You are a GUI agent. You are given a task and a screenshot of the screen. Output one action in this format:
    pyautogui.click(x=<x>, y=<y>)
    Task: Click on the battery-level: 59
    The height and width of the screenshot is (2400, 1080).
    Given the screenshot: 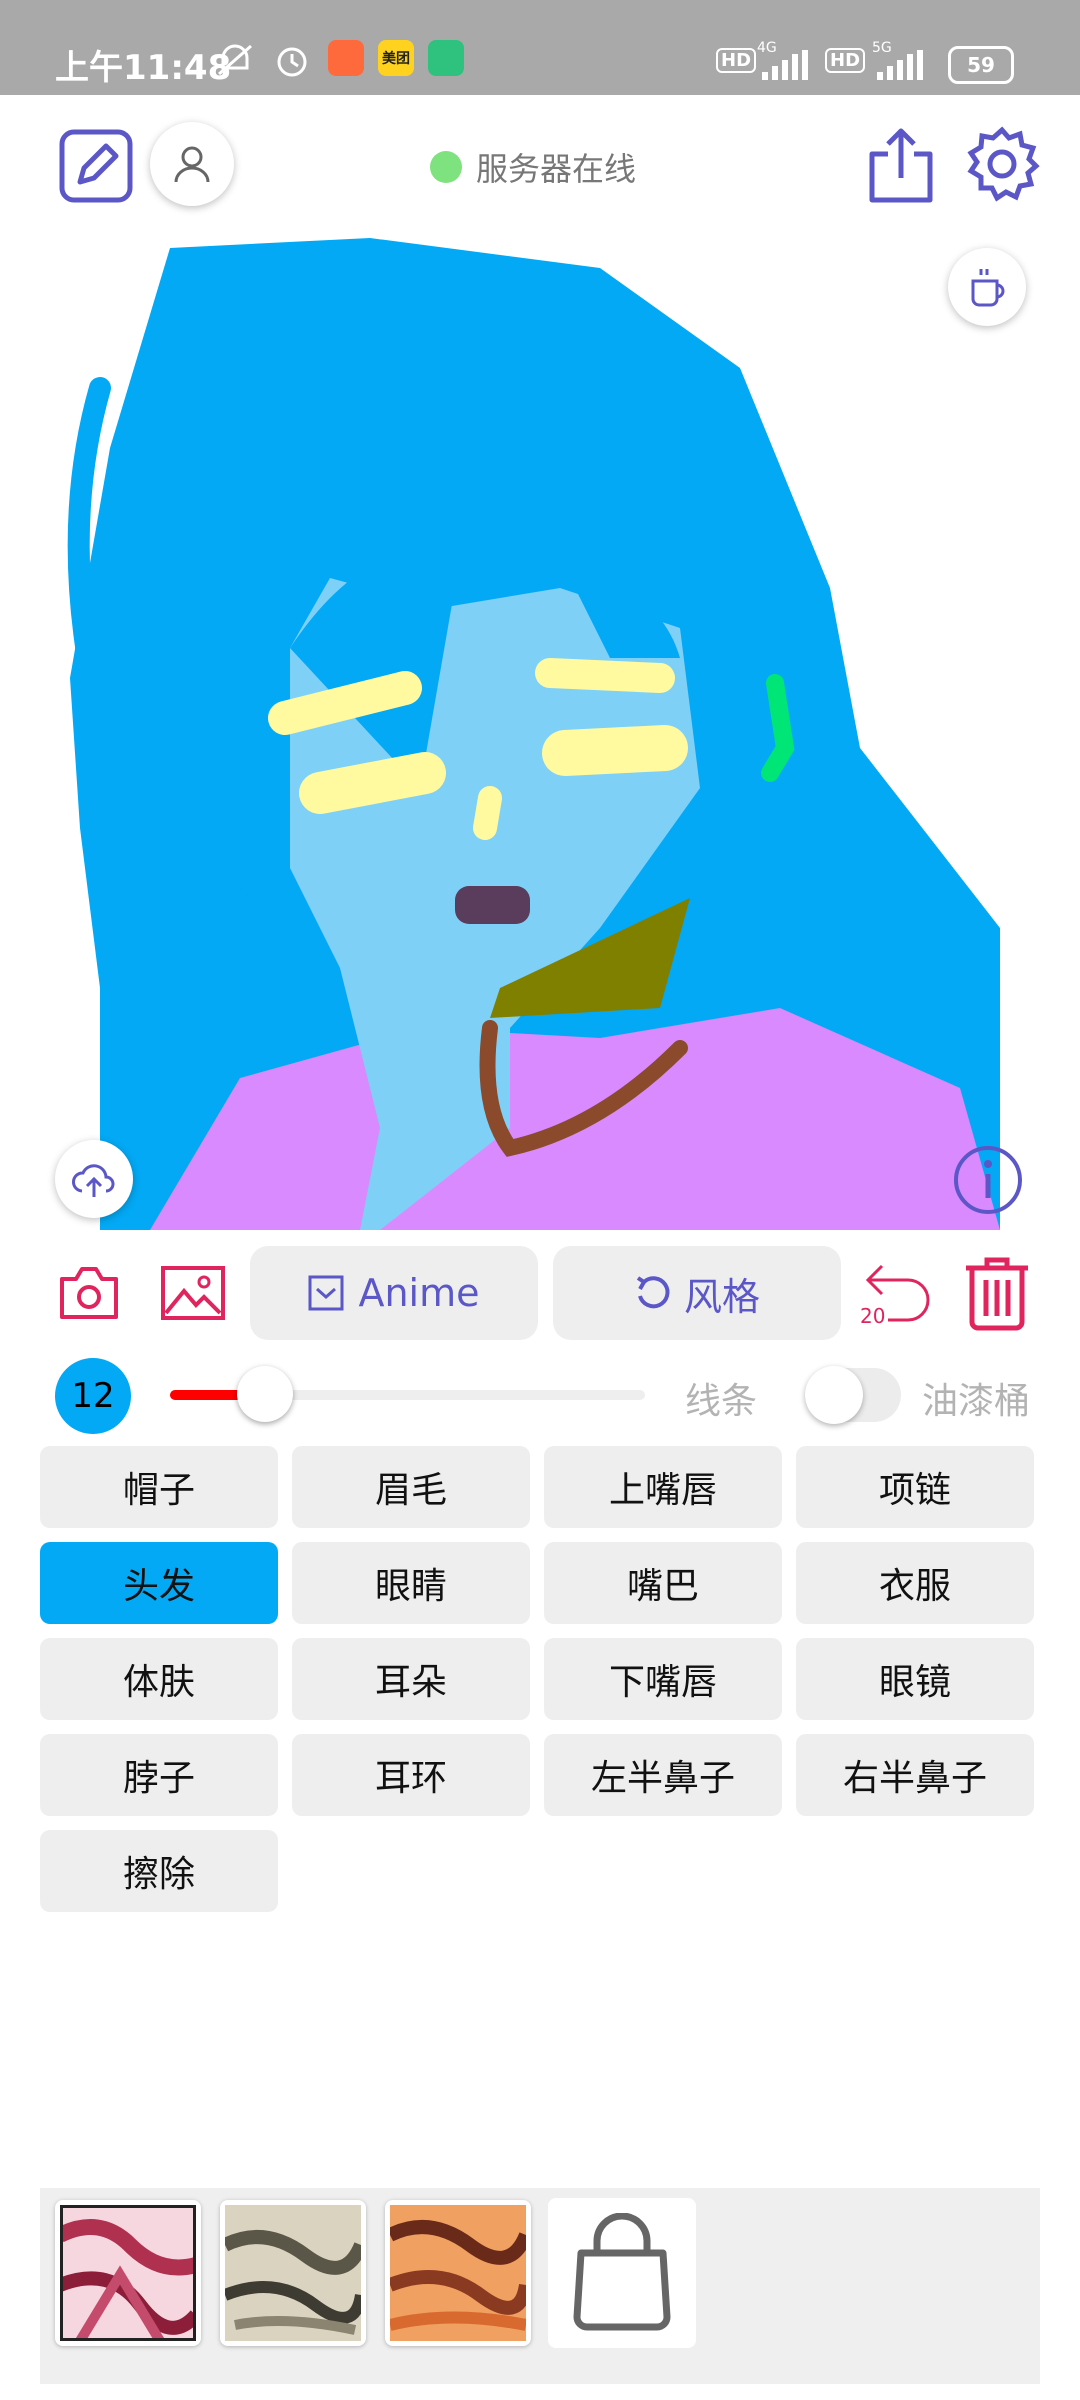 What is the action you would take?
    pyautogui.click(x=981, y=65)
    